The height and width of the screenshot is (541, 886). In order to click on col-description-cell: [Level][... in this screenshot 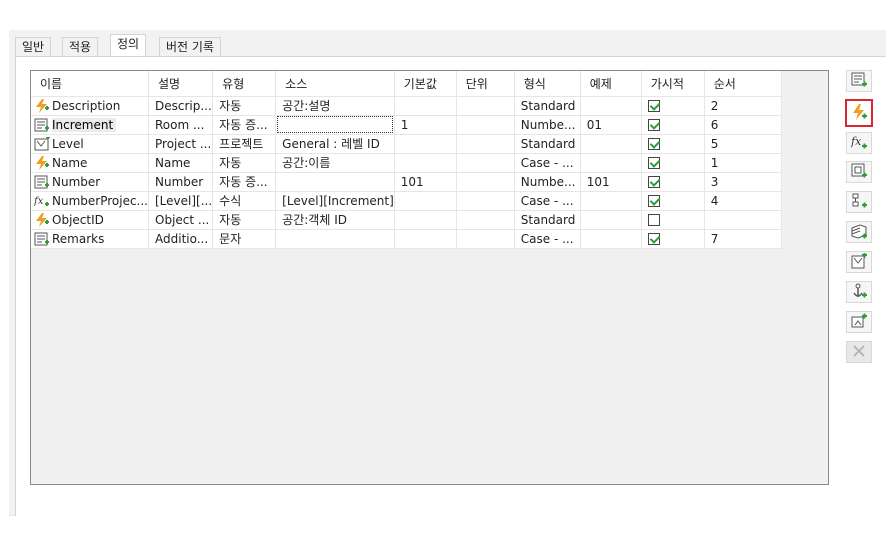, I will do `click(181, 201)`.